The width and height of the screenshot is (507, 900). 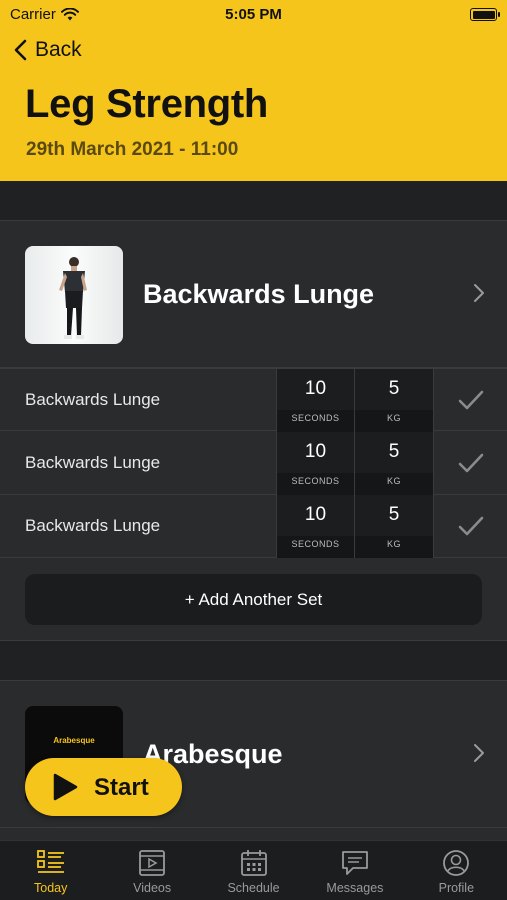 What do you see at coordinates (152, 888) in the screenshot?
I see `tab-label: Videos` at bounding box center [152, 888].